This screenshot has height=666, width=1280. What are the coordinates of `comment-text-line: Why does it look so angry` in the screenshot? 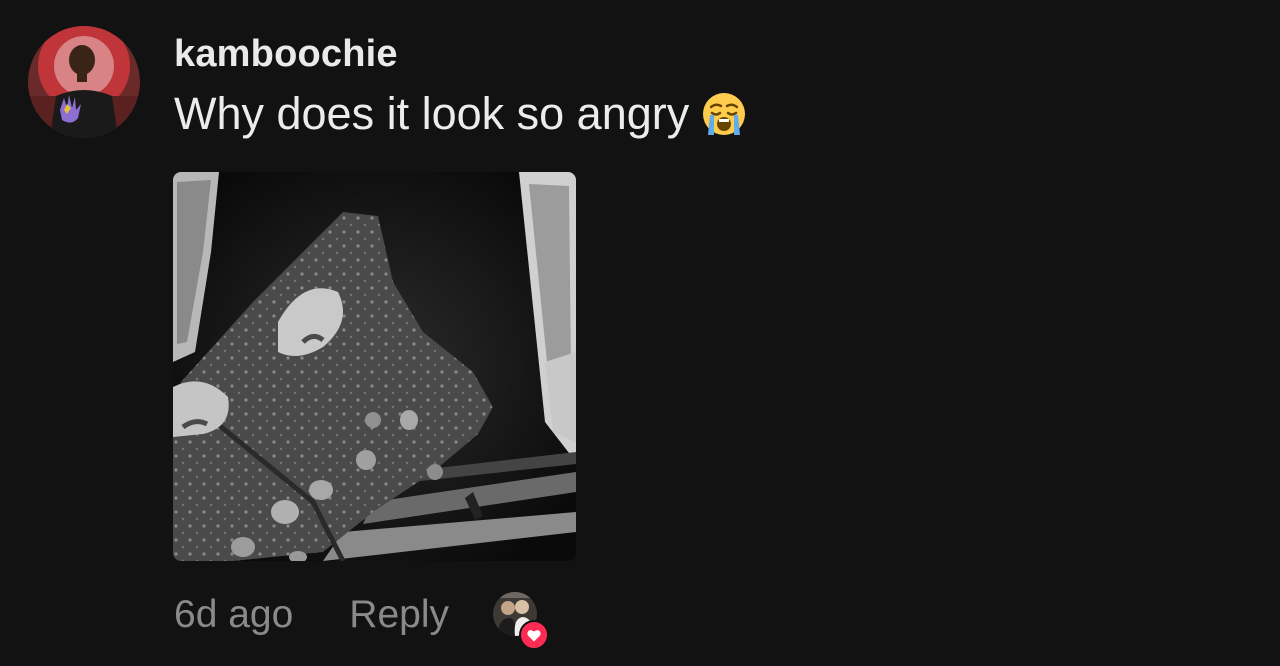 It's located at (460, 114).